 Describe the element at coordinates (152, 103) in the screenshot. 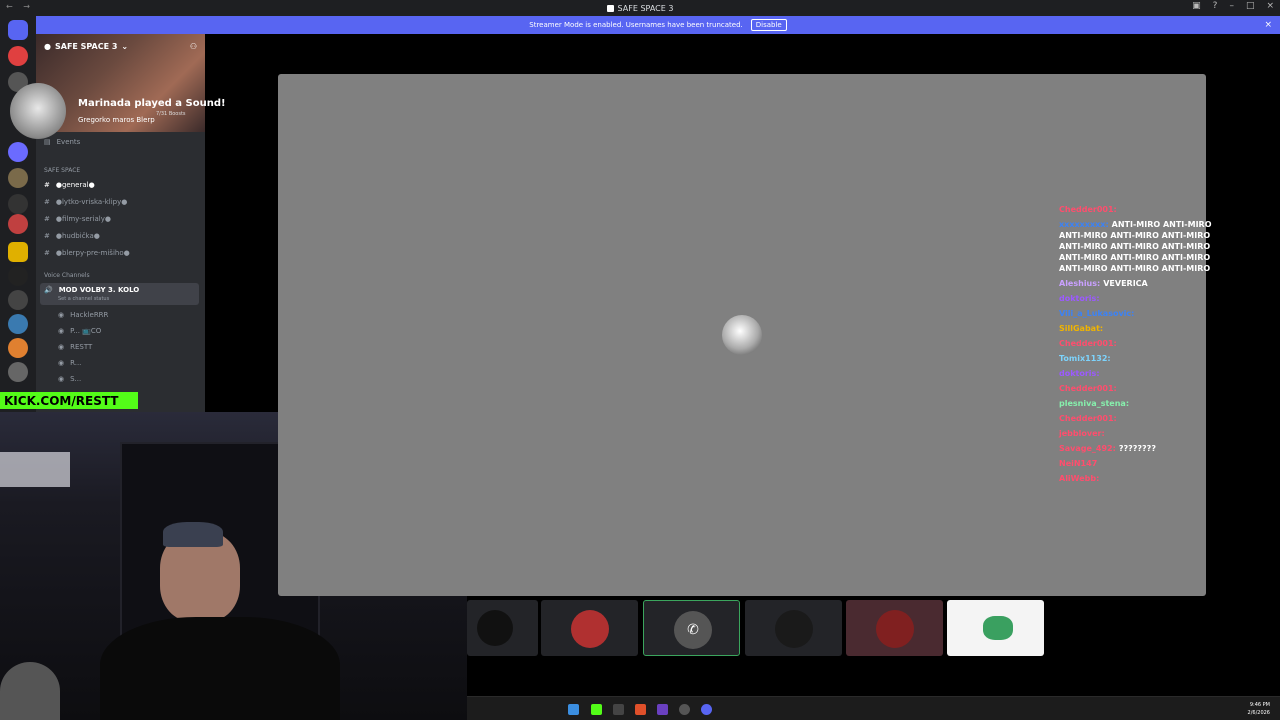

I see `sound-notification: Marinada played a Sound!` at that location.